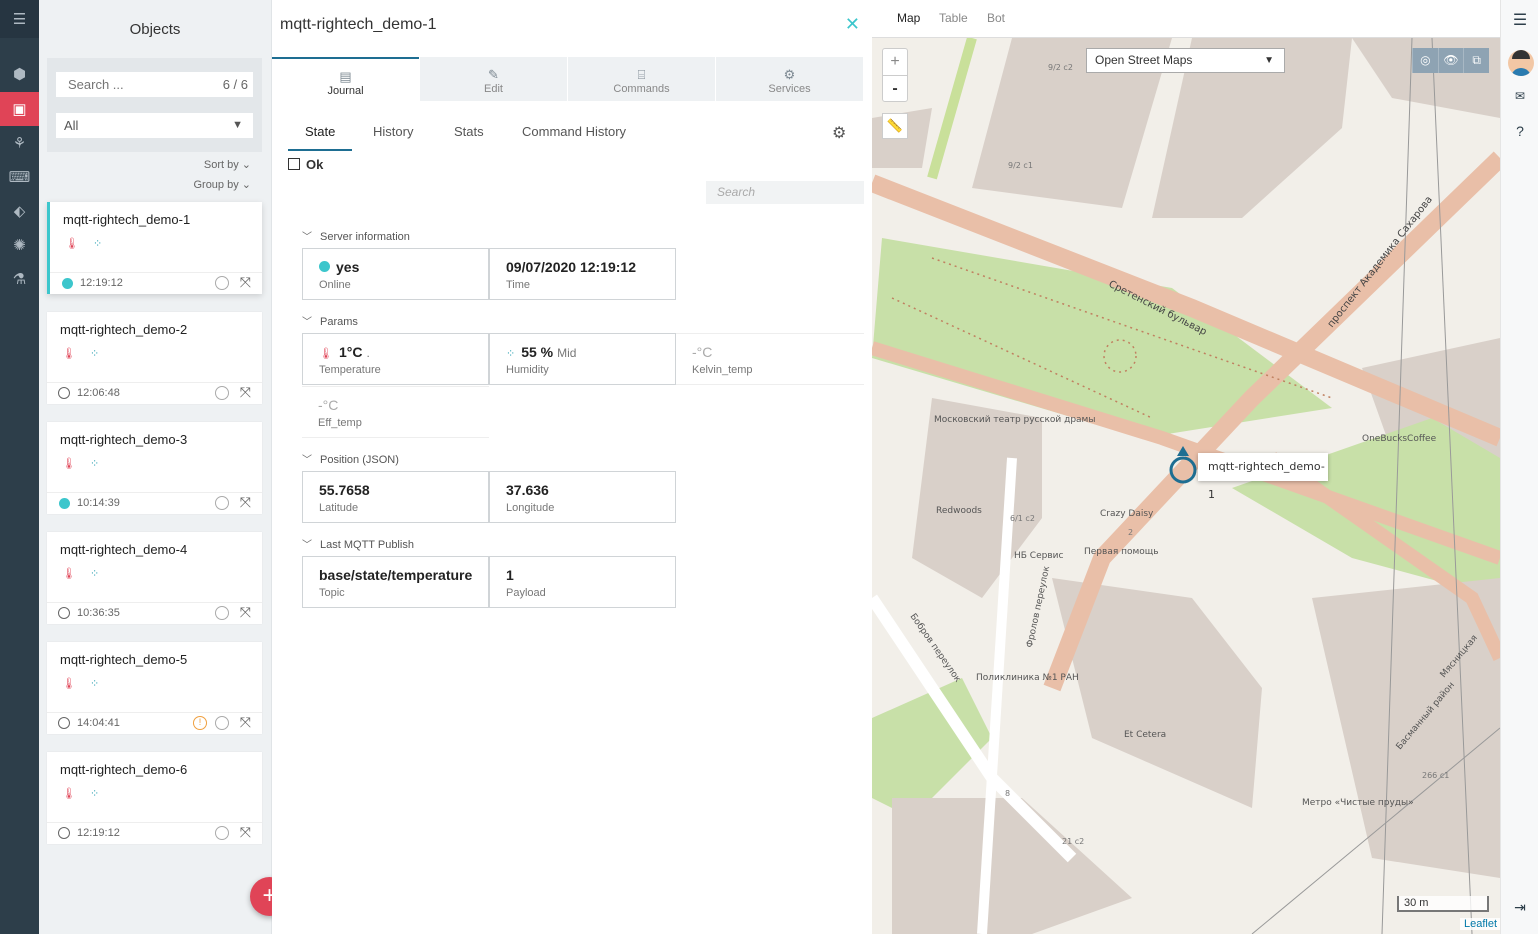 The image size is (1538, 934). I want to click on subtab-command-history: Command History, so click(574, 131).